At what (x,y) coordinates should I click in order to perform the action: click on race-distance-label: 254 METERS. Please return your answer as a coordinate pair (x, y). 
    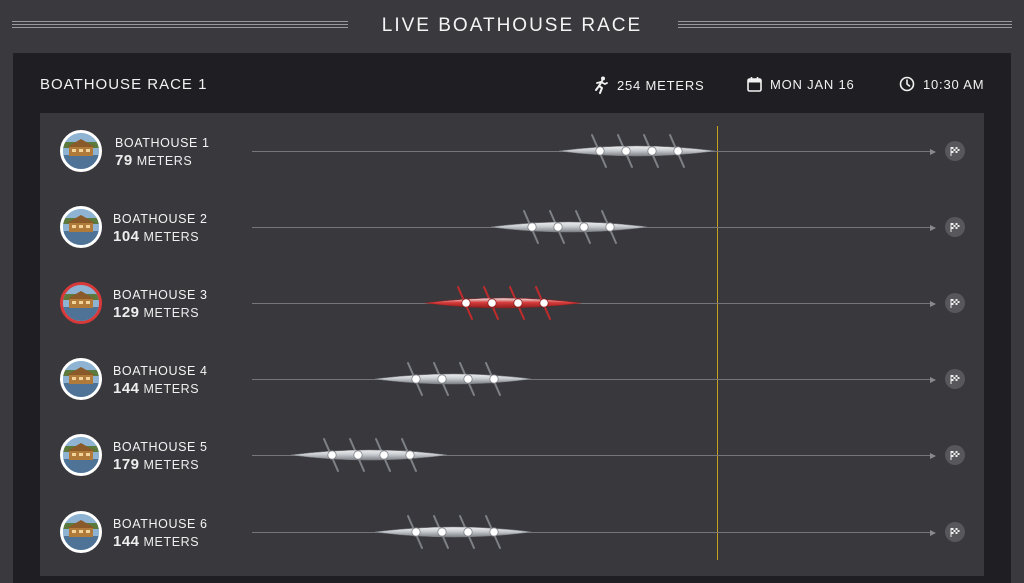
    Looking at the image, I should click on (661, 85).